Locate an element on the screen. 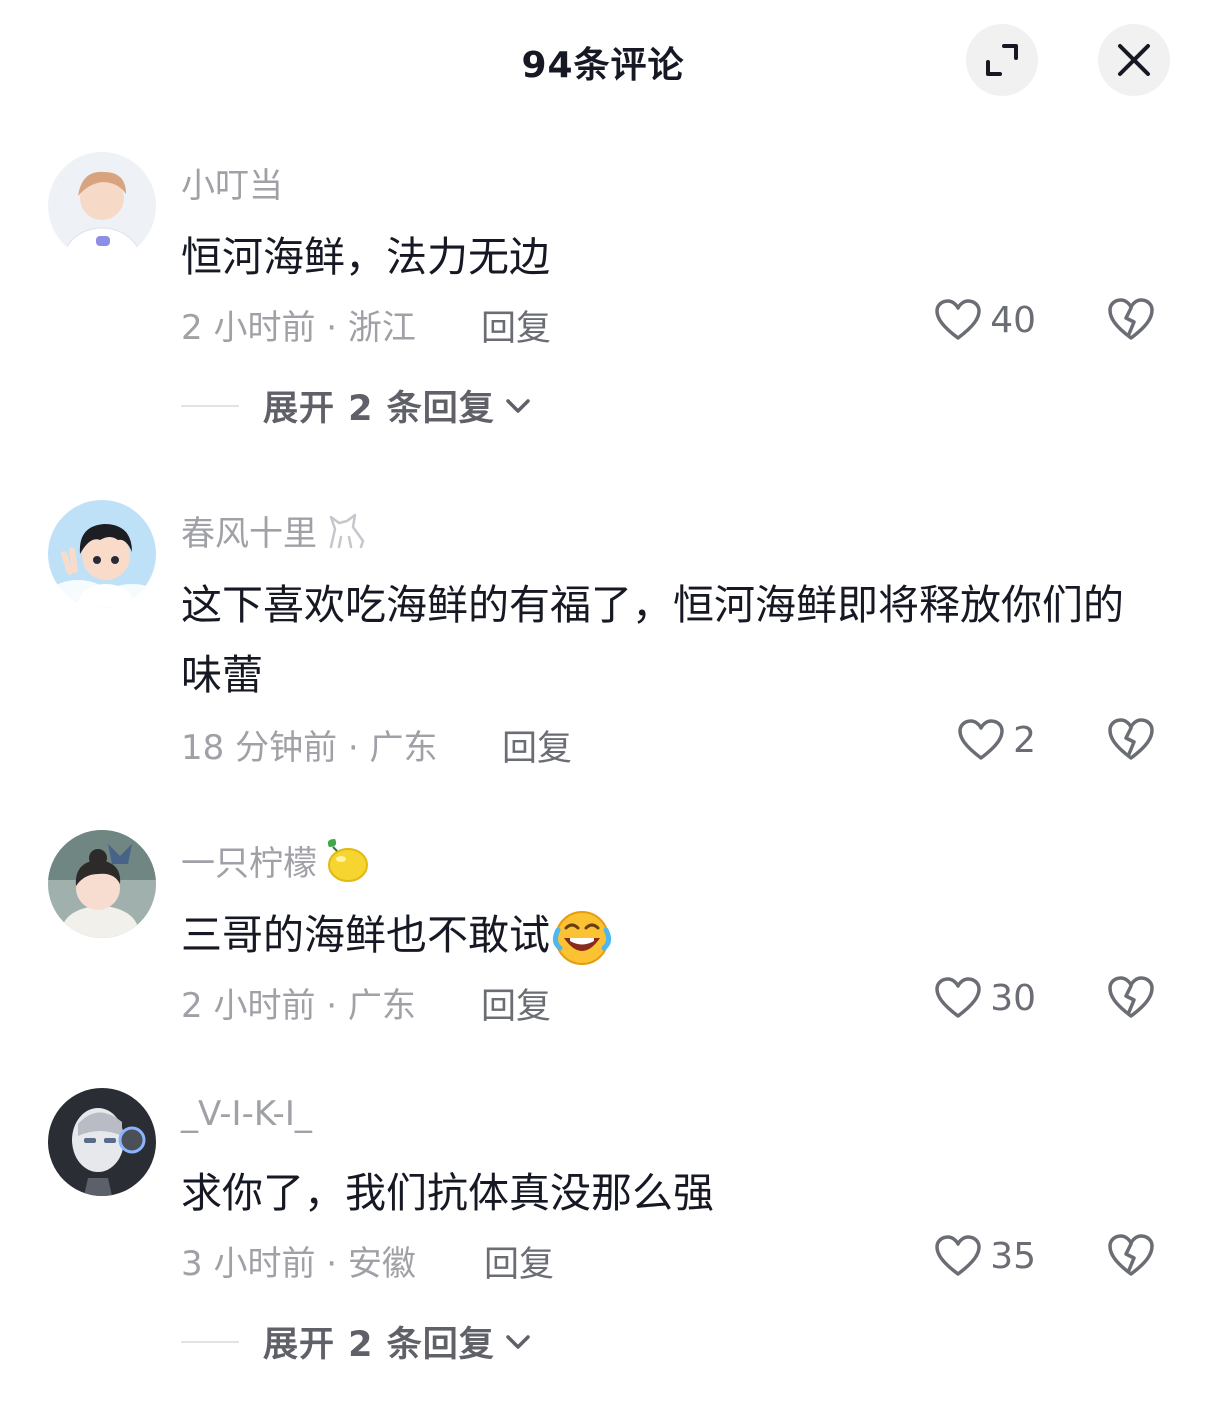  close-icon is located at coordinates (1134, 60).